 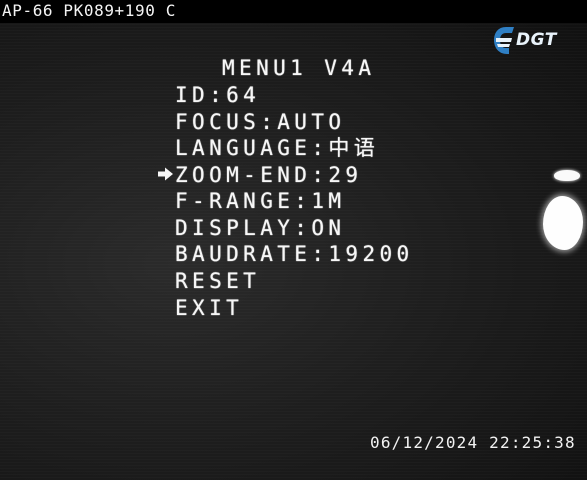 What do you see at coordinates (217, 95) in the screenshot?
I see `menu-item-id: ID:64` at bounding box center [217, 95].